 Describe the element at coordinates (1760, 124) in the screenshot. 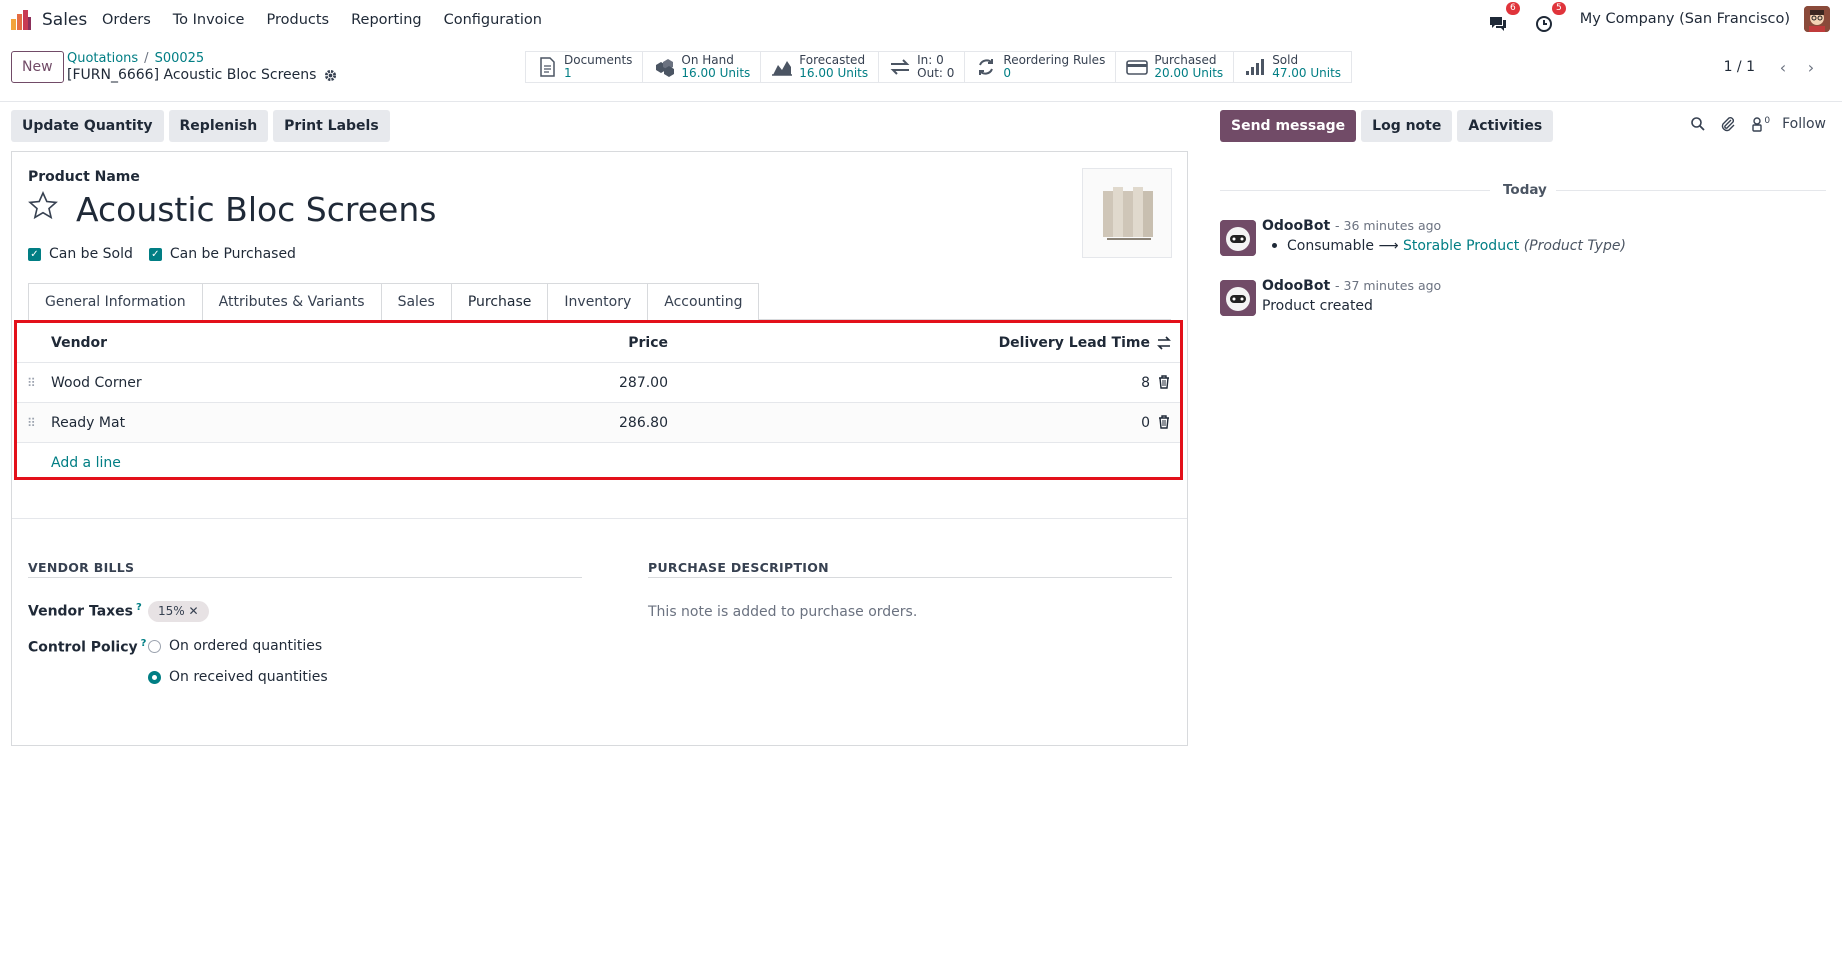

I see `followers-button: 0` at that location.